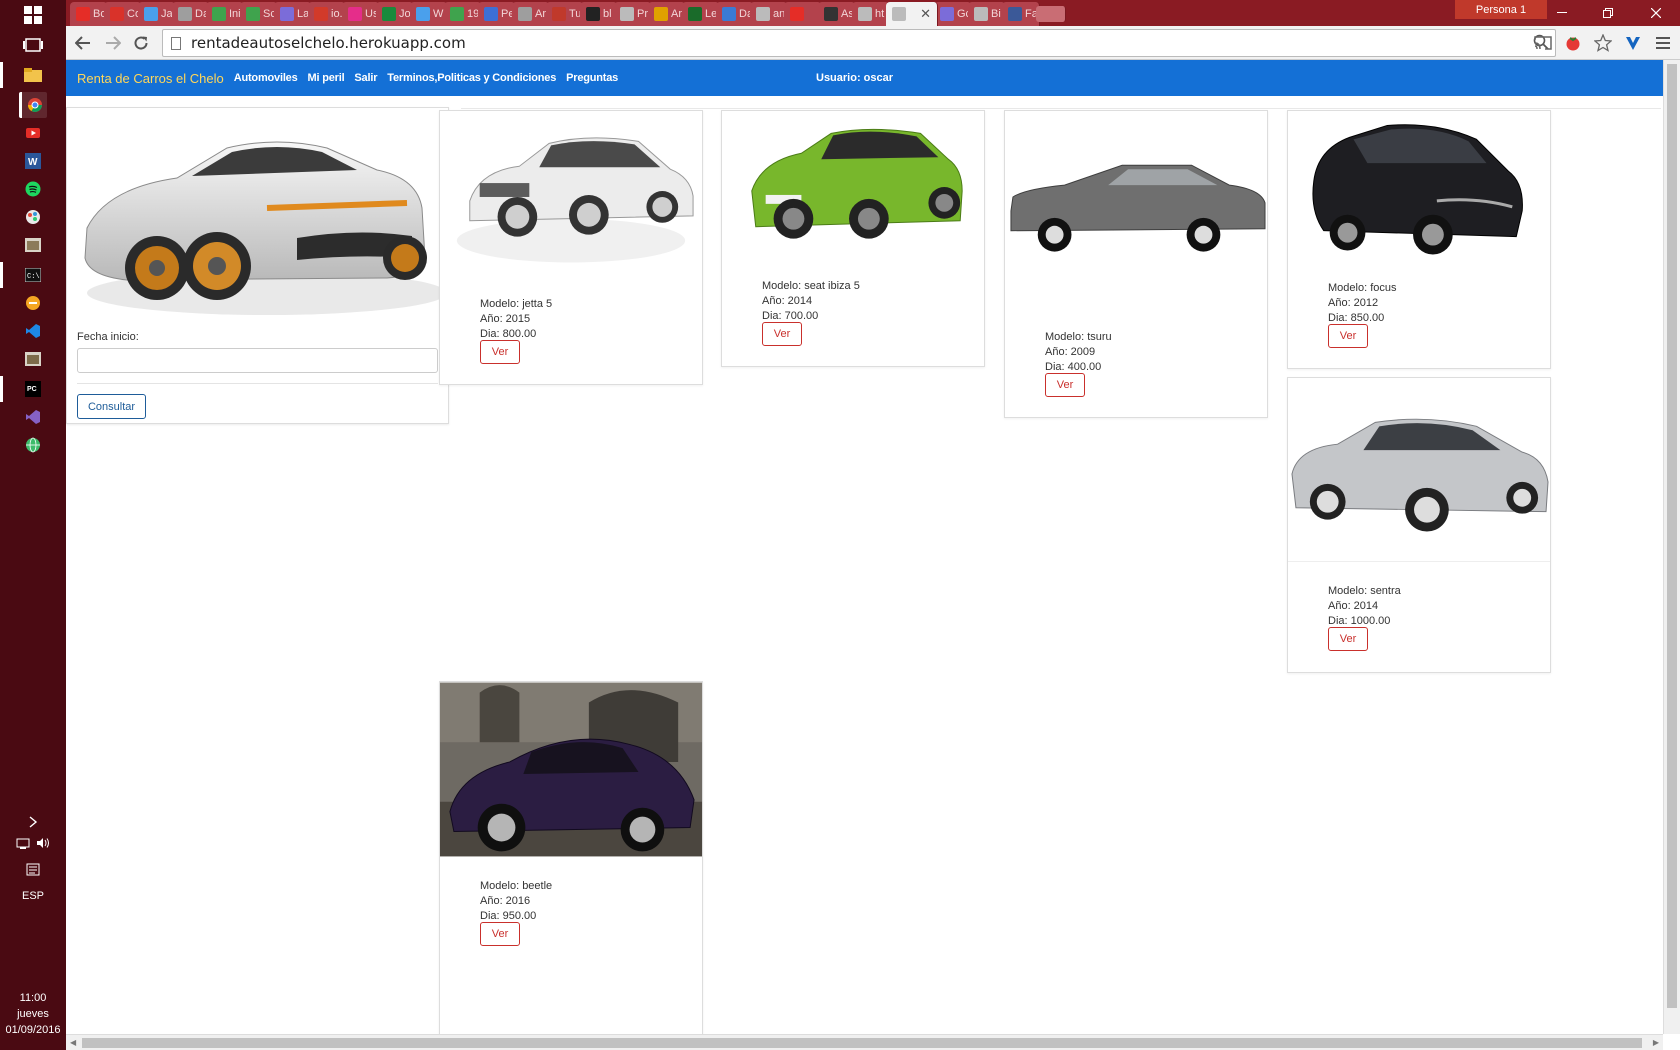 Image resolution: width=1680 pixels, height=1050 pixels. Describe the element at coordinates (257, 360) in the screenshot. I see `fecha-inicio-input` at that location.